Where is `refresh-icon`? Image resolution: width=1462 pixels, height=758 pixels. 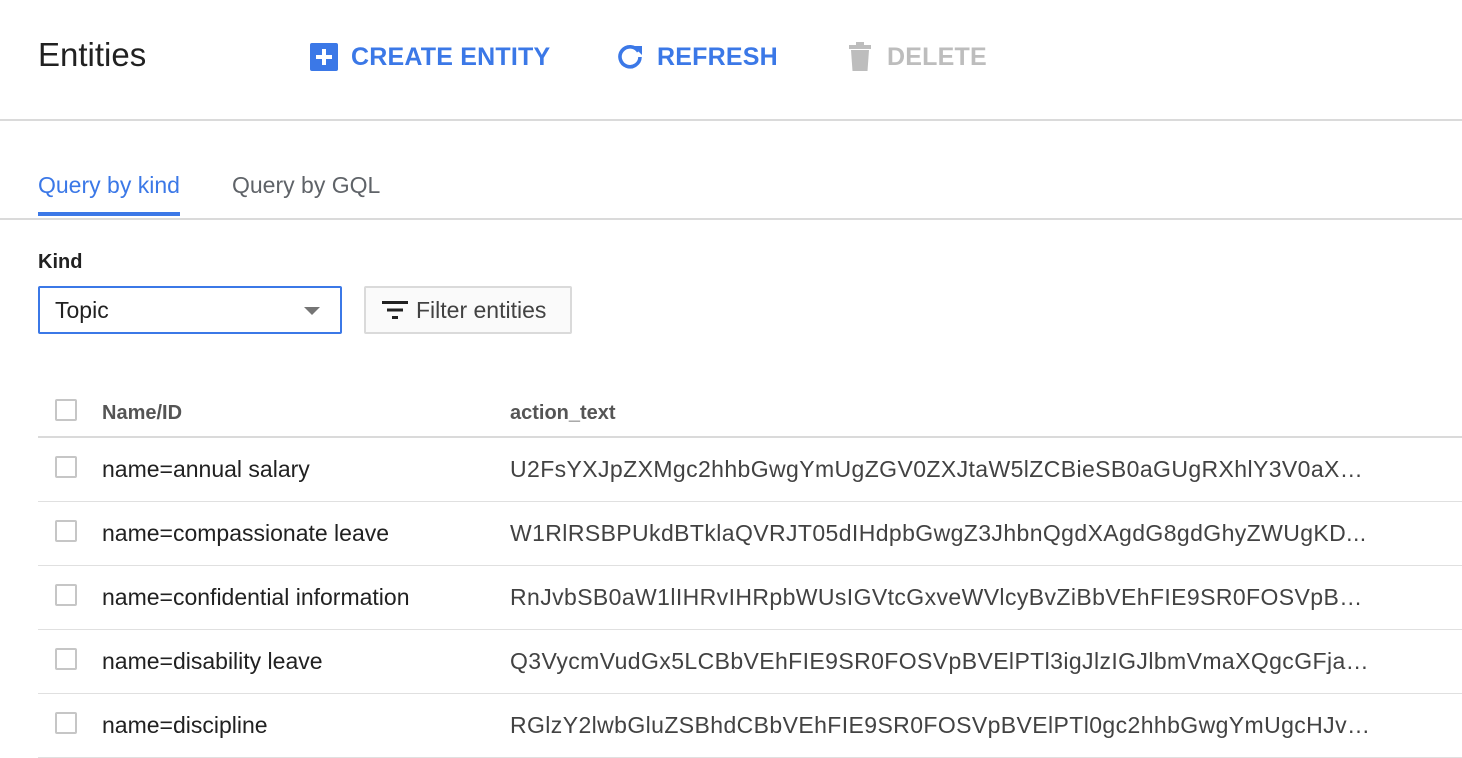 refresh-icon is located at coordinates (630, 57).